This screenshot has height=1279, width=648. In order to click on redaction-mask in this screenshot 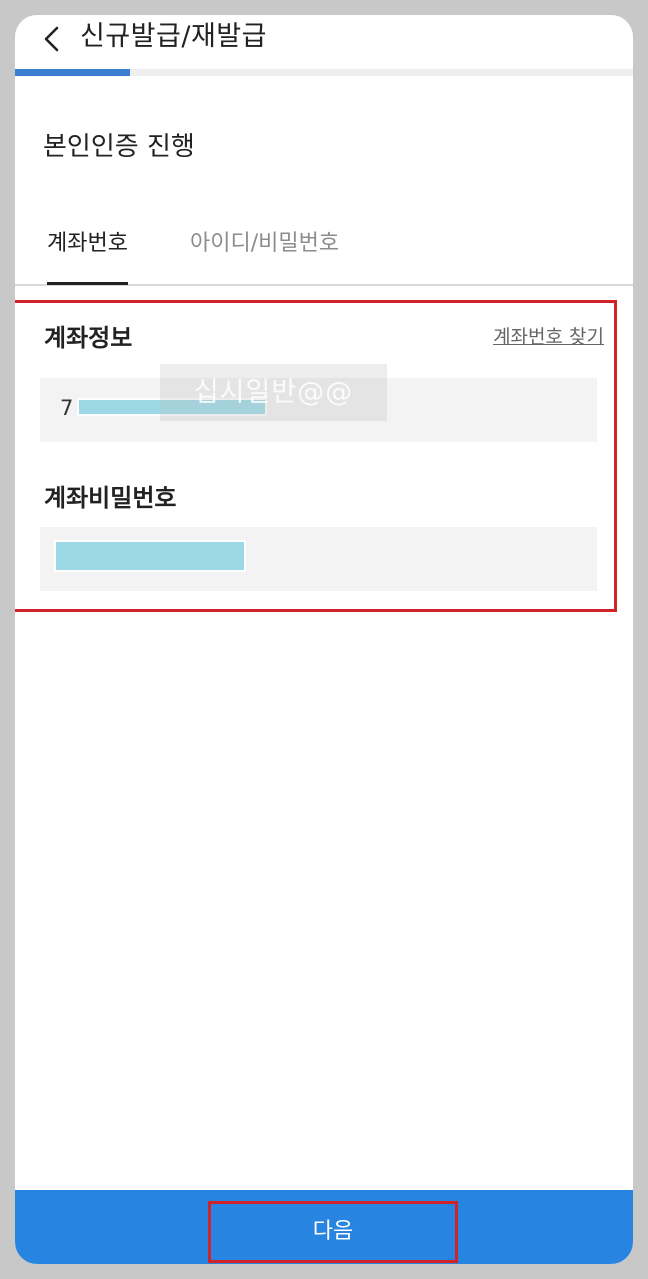, I will do `click(150, 556)`.